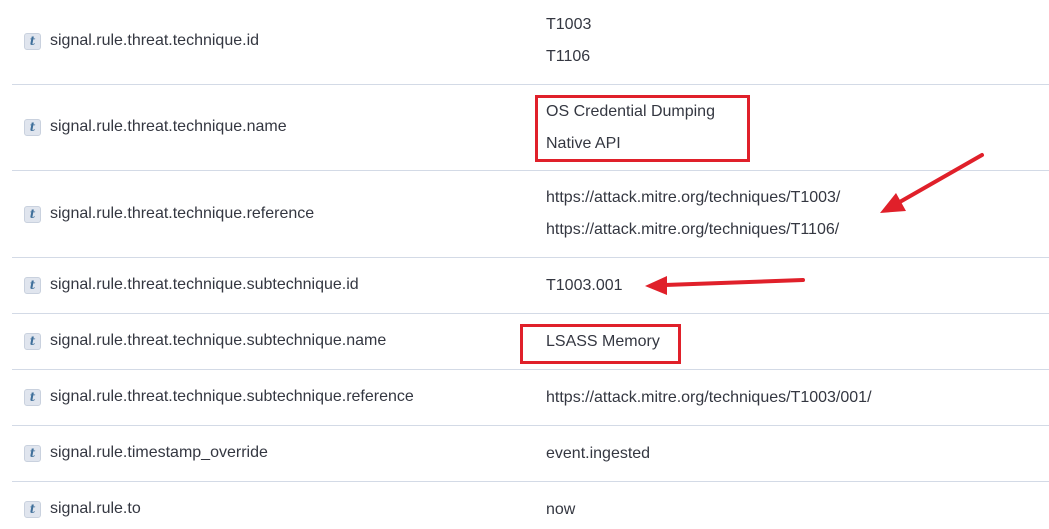 This screenshot has height=529, width=1049. Describe the element at coordinates (600, 344) in the screenshot. I see `highlight-box-subtechnique-name` at that location.